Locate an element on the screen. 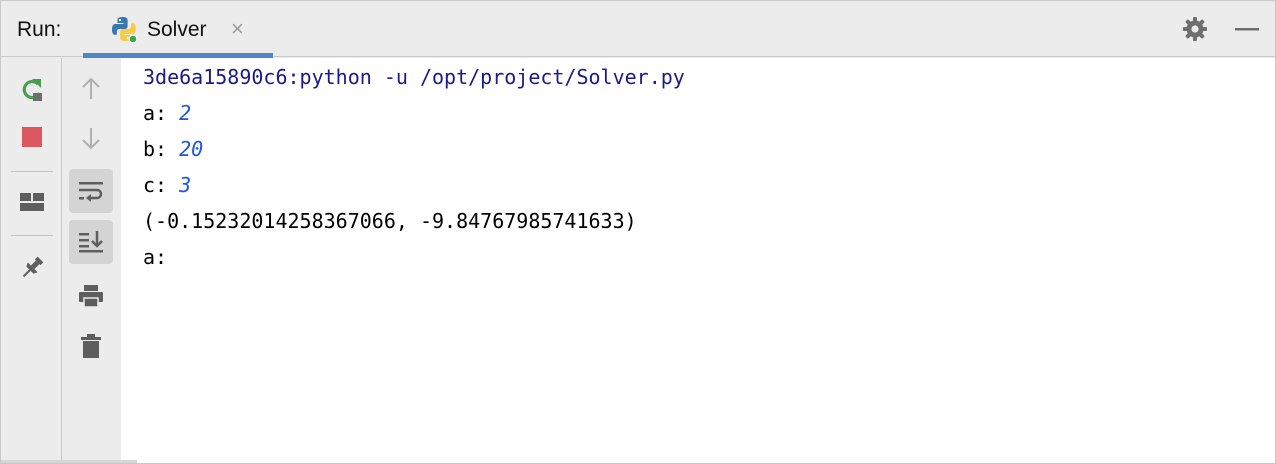  run-actions-toolbar is located at coordinates (31, 260).